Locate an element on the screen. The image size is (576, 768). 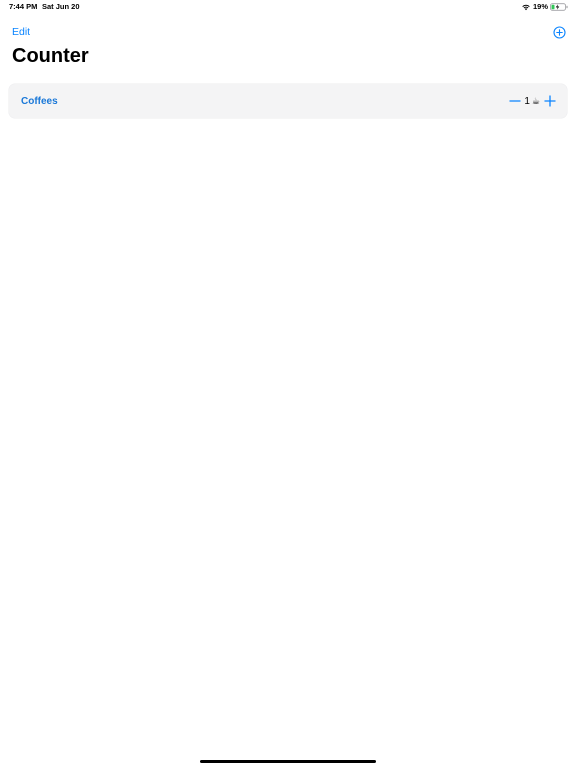
counter-stepper: 1 ☕ is located at coordinates (532, 101).